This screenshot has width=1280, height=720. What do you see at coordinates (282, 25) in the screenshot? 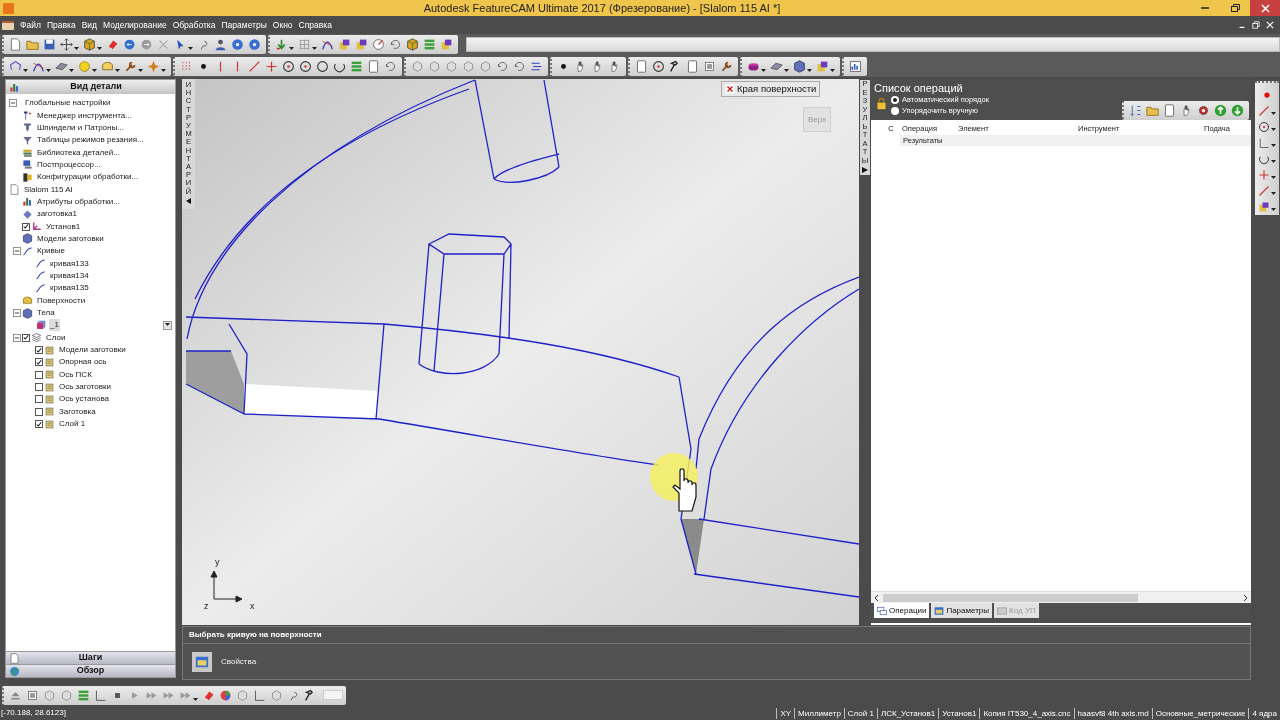
I see `menu-item: Окно` at bounding box center [282, 25].